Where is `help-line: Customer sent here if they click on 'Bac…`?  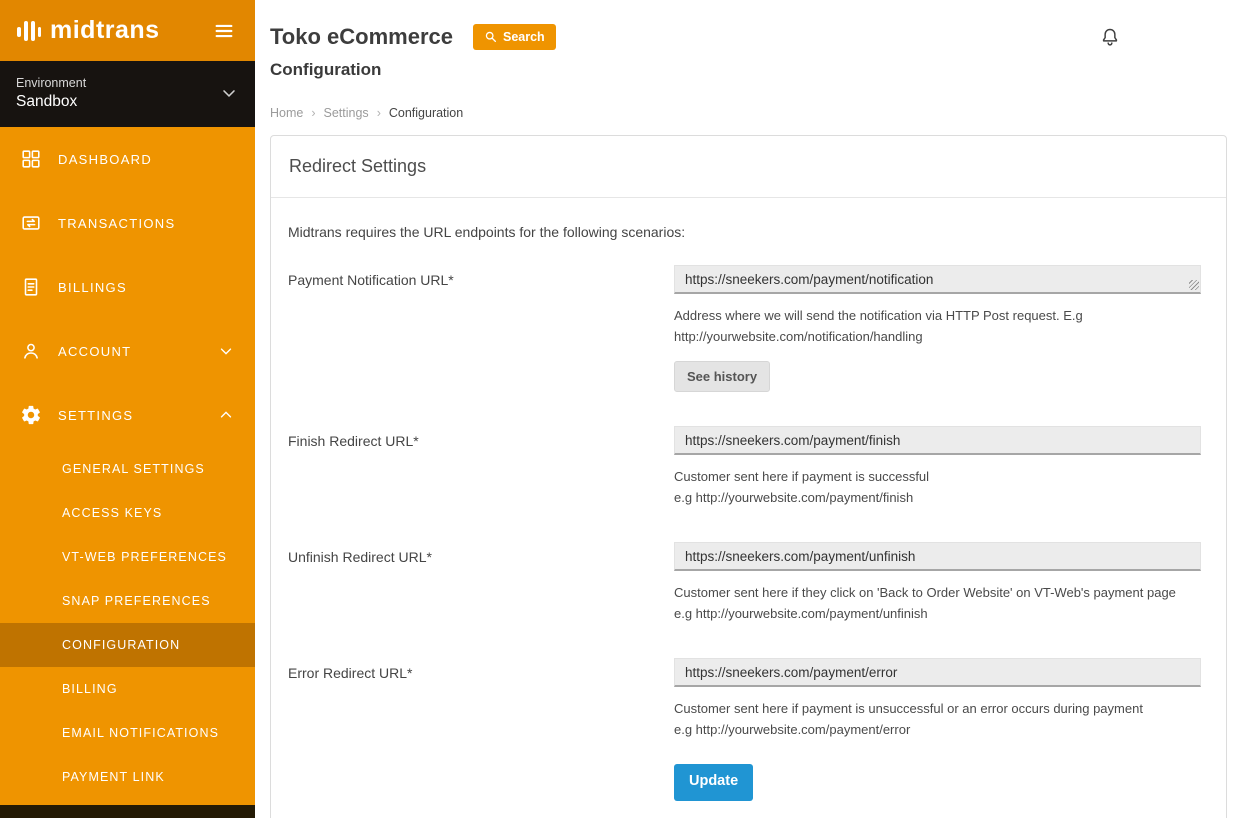
help-line: Customer sent here if they click on 'Bac… is located at coordinates (925, 592).